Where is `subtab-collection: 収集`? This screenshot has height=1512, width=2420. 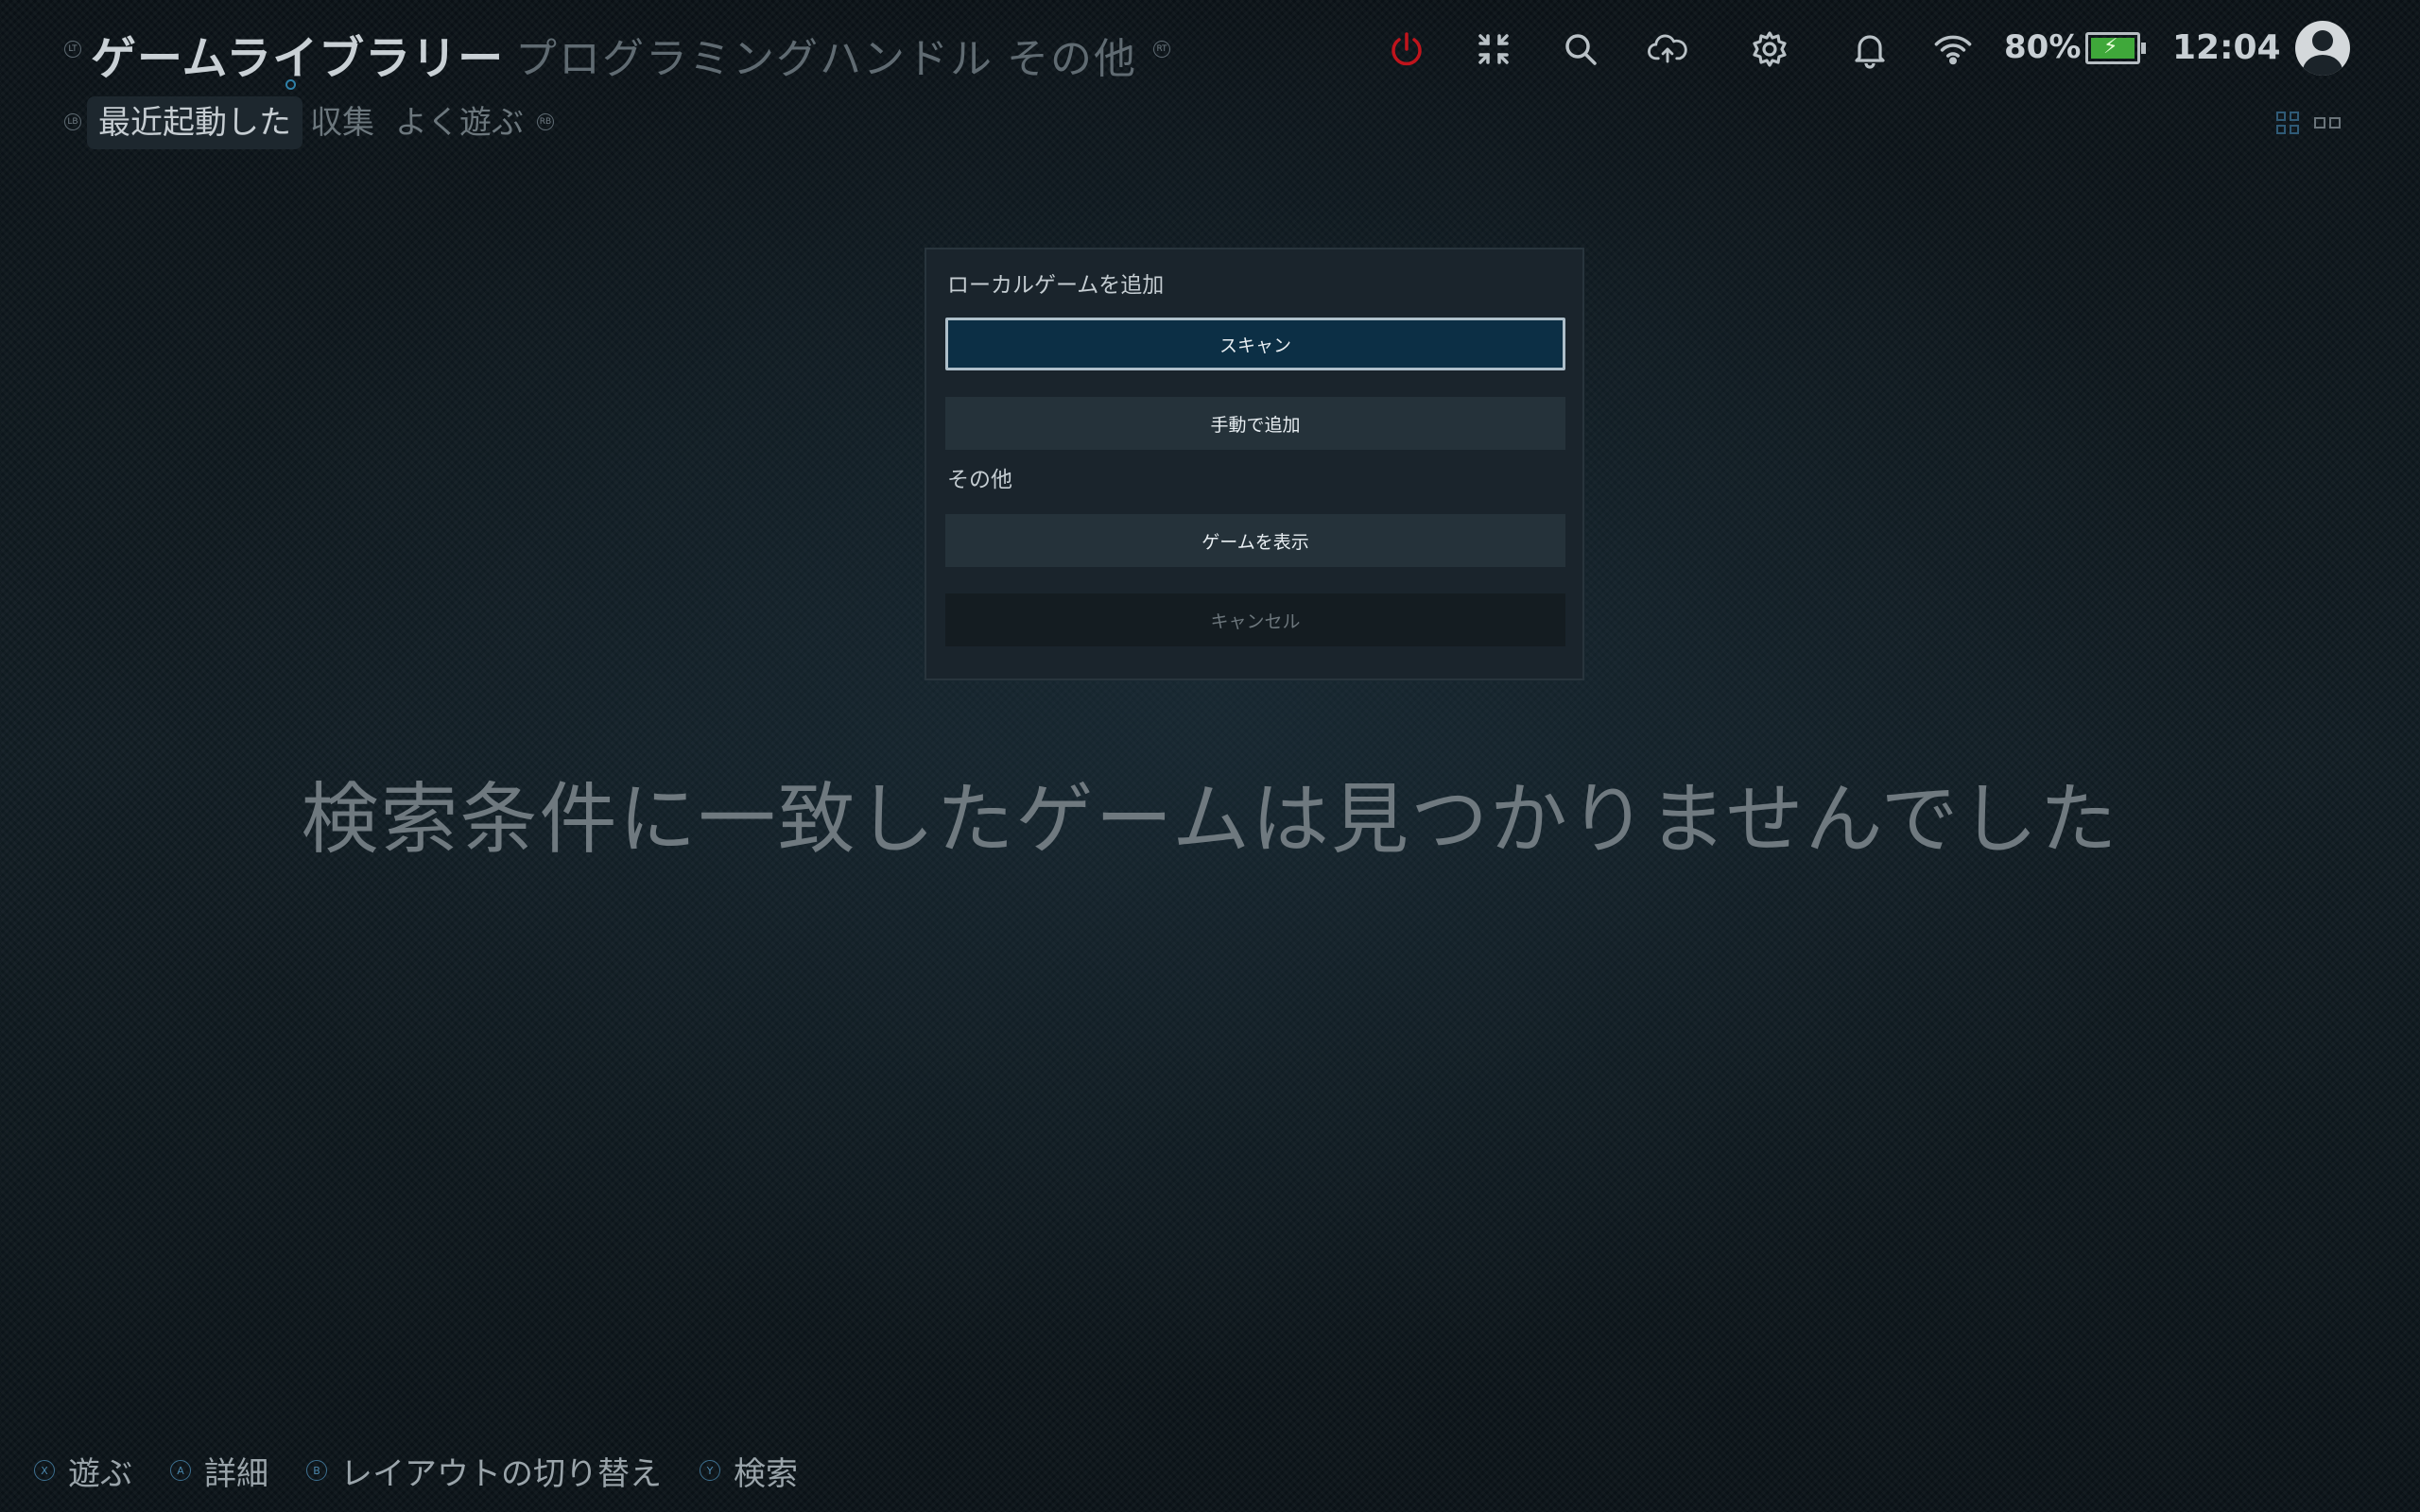
subtab-collection: 収集 is located at coordinates (342, 122).